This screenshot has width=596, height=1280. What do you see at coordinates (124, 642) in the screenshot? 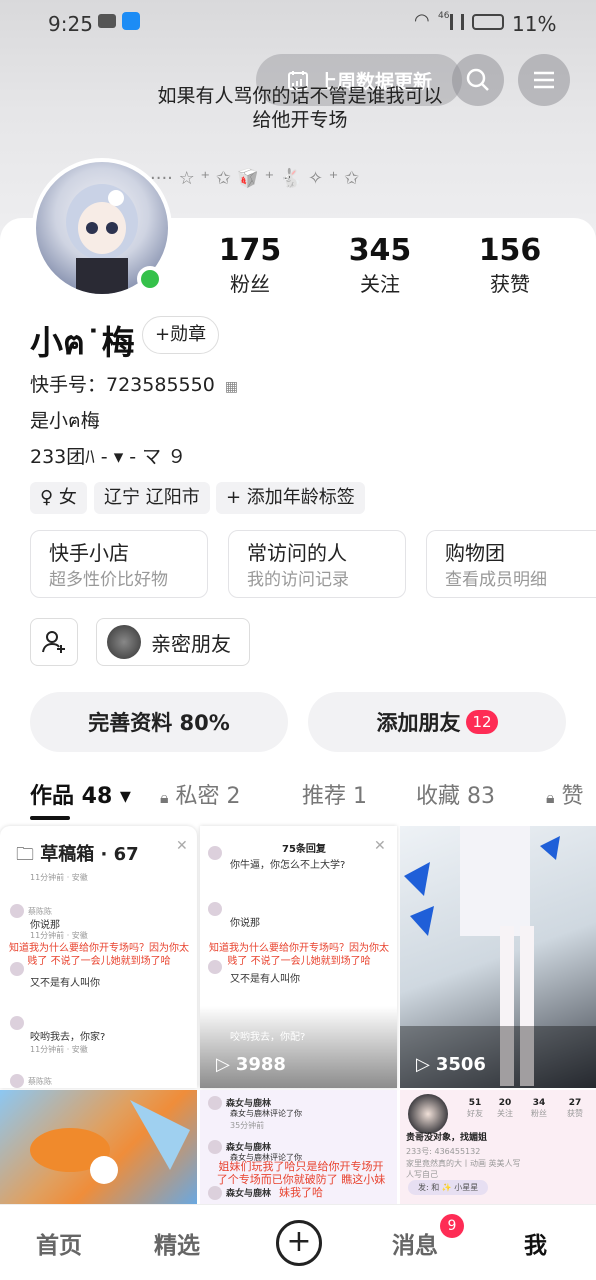
I see `close-friend-avatar` at bounding box center [124, 642].